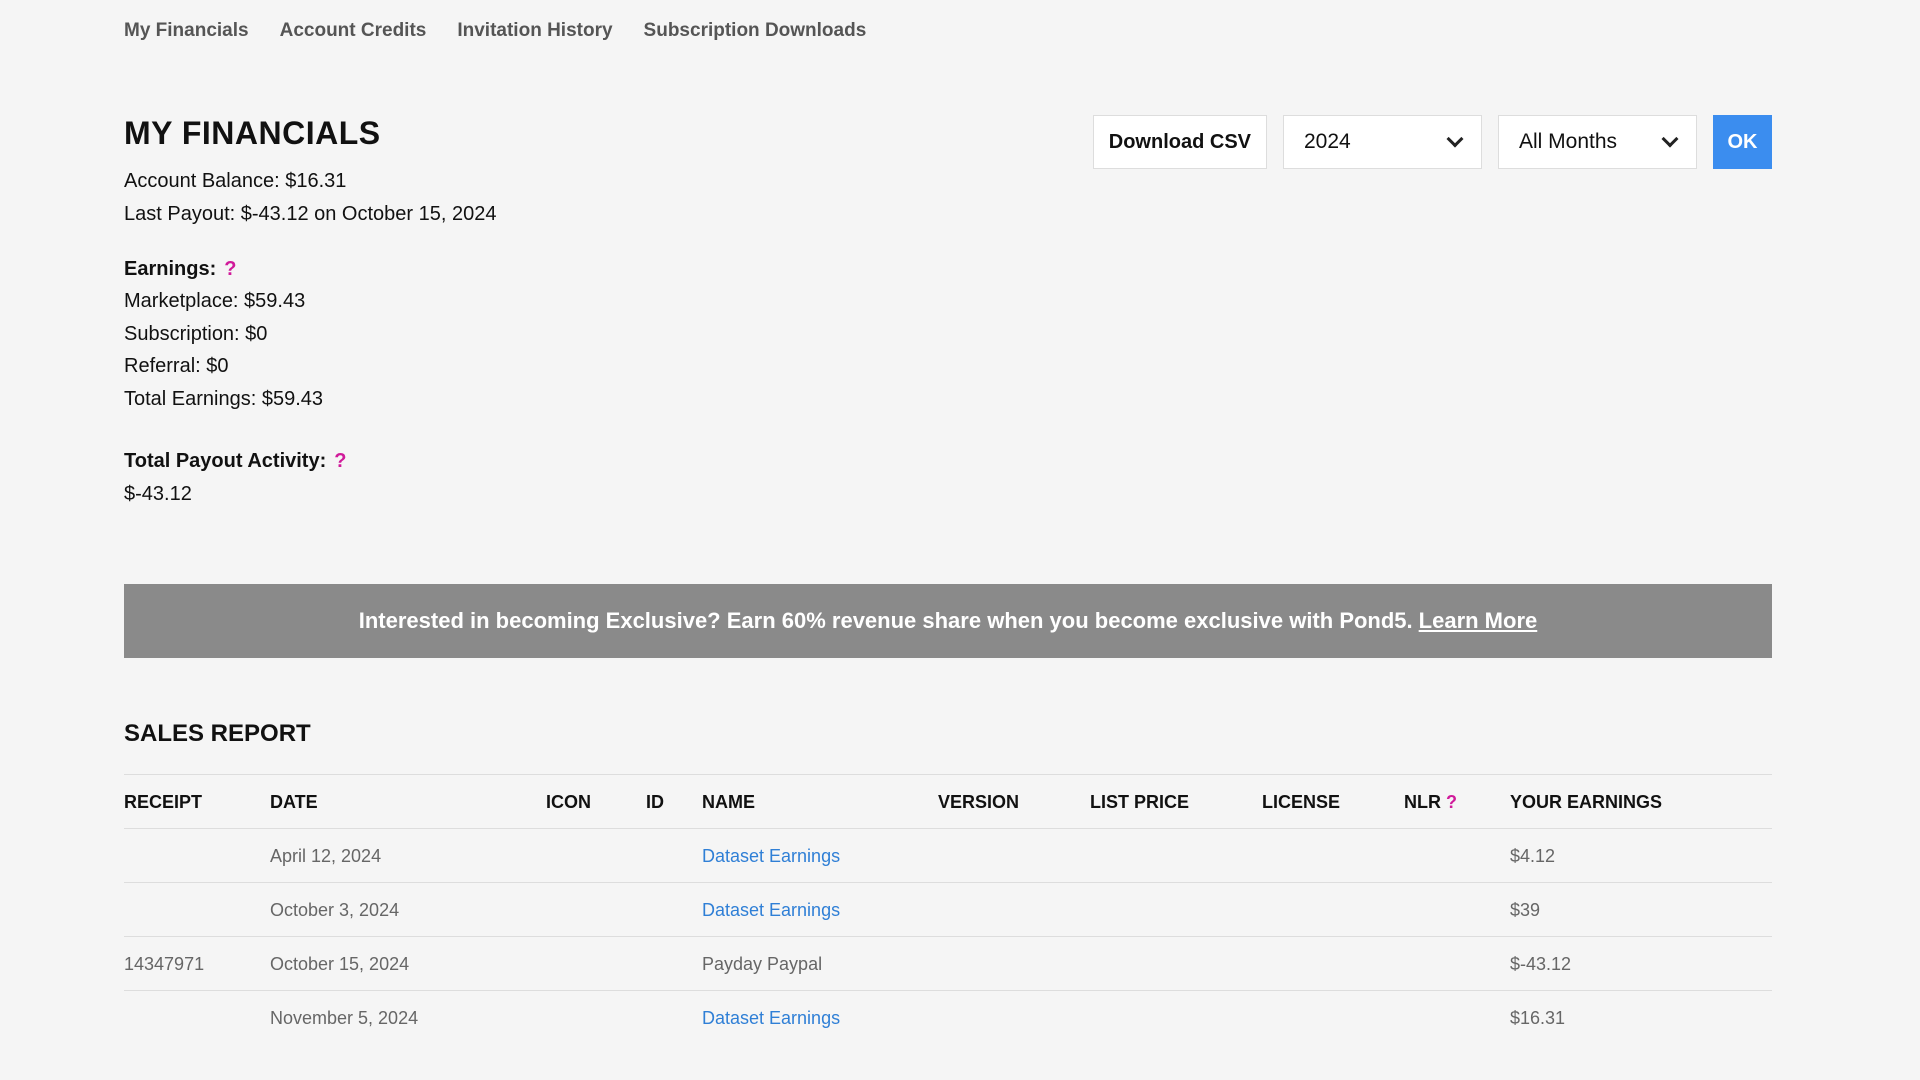 This screenshot has height=1080, width=1920. Describe the element at coordinates (326, 855) in the screenshot. I see `cell-date: April 12, 2024` at that location.